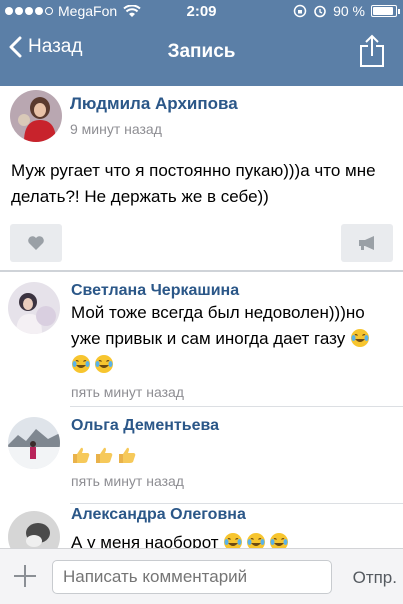 Image resolution: width=403 pixels, height=604 pixels. Describe the element at coordinates (145, 540) in the screenshot. I see `comment-text-content: А у меня наоборот` at that location.